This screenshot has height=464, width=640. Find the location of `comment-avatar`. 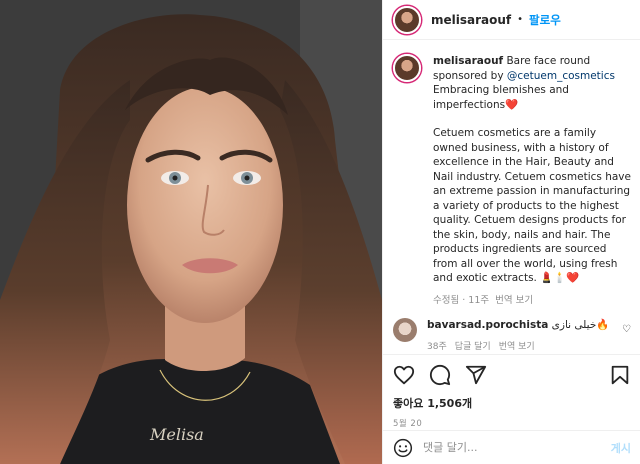

comment-avatar is located at coordinates (405, 330).